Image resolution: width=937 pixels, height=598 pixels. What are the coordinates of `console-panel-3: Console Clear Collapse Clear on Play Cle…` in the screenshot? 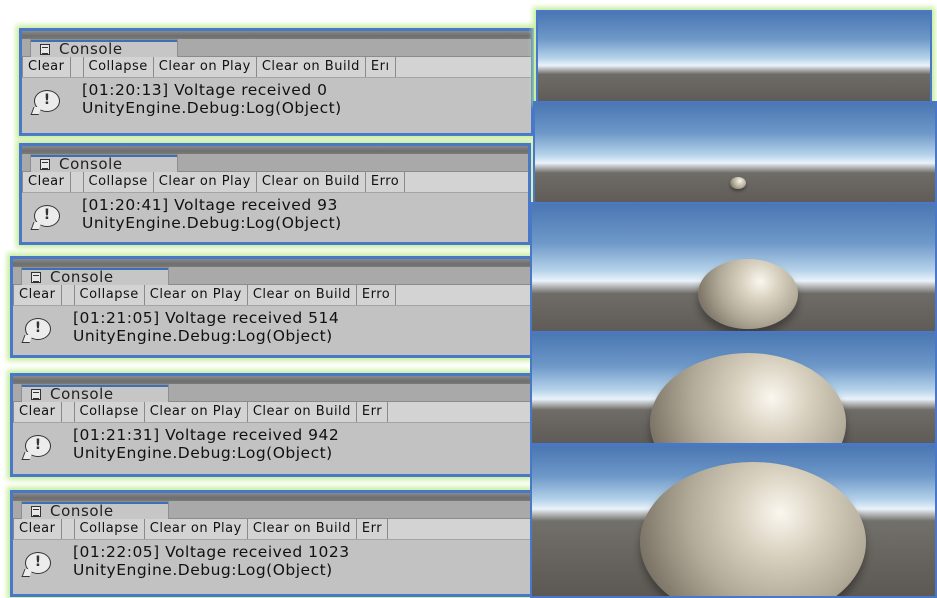 It's located at (271, 307).